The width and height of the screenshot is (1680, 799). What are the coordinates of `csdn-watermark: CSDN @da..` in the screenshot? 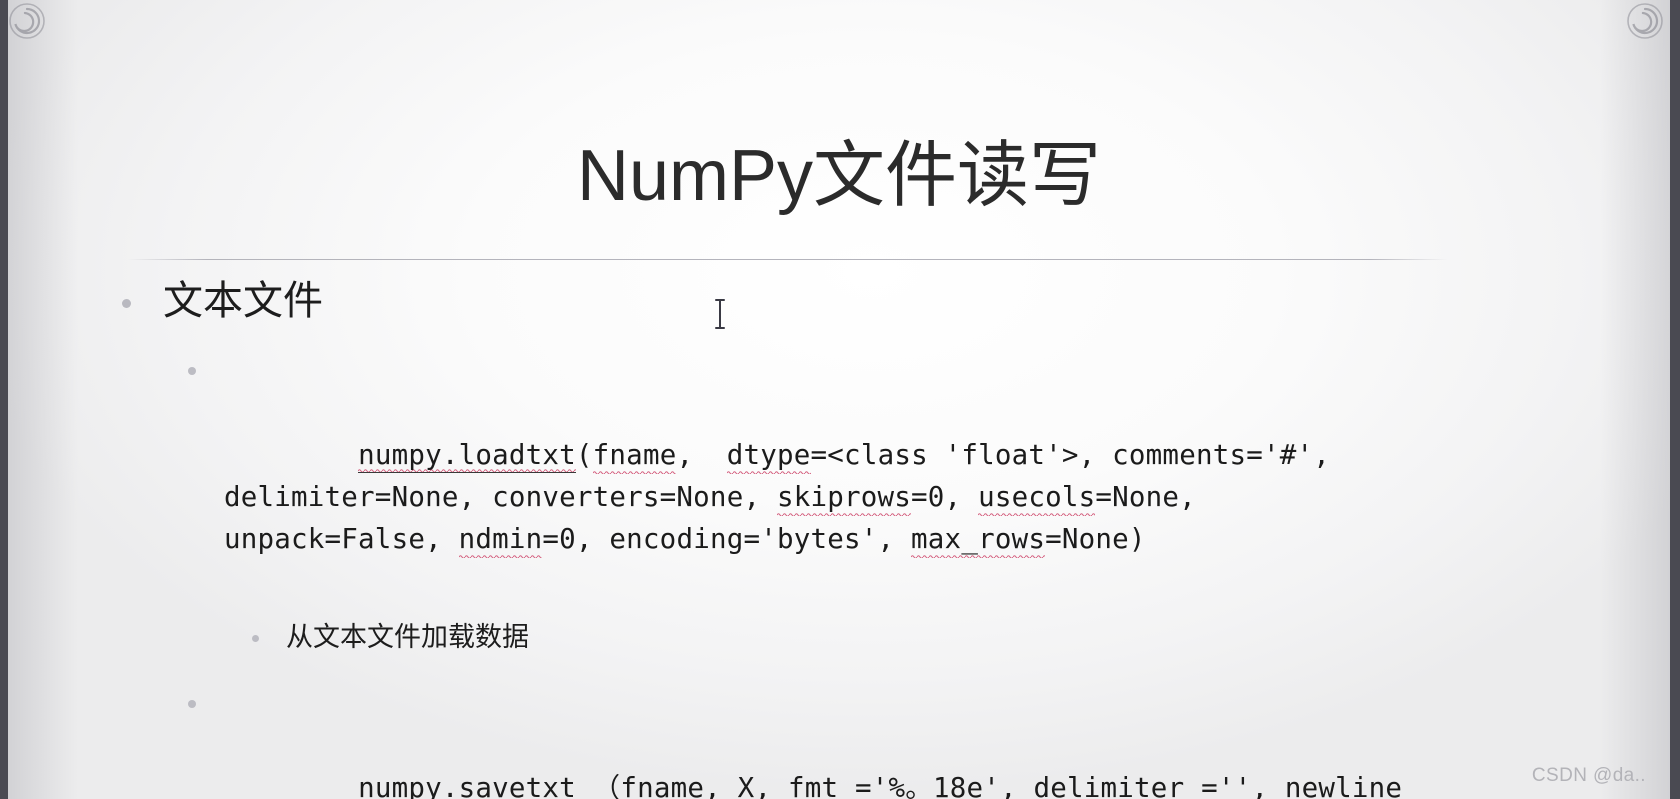 It's located at (1588, 775).